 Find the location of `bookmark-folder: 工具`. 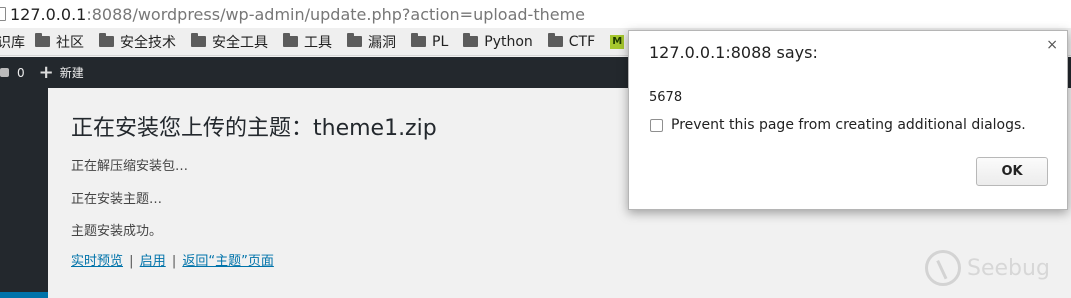

bookmark-folder: 工具 is located at coordinates (307, 42).